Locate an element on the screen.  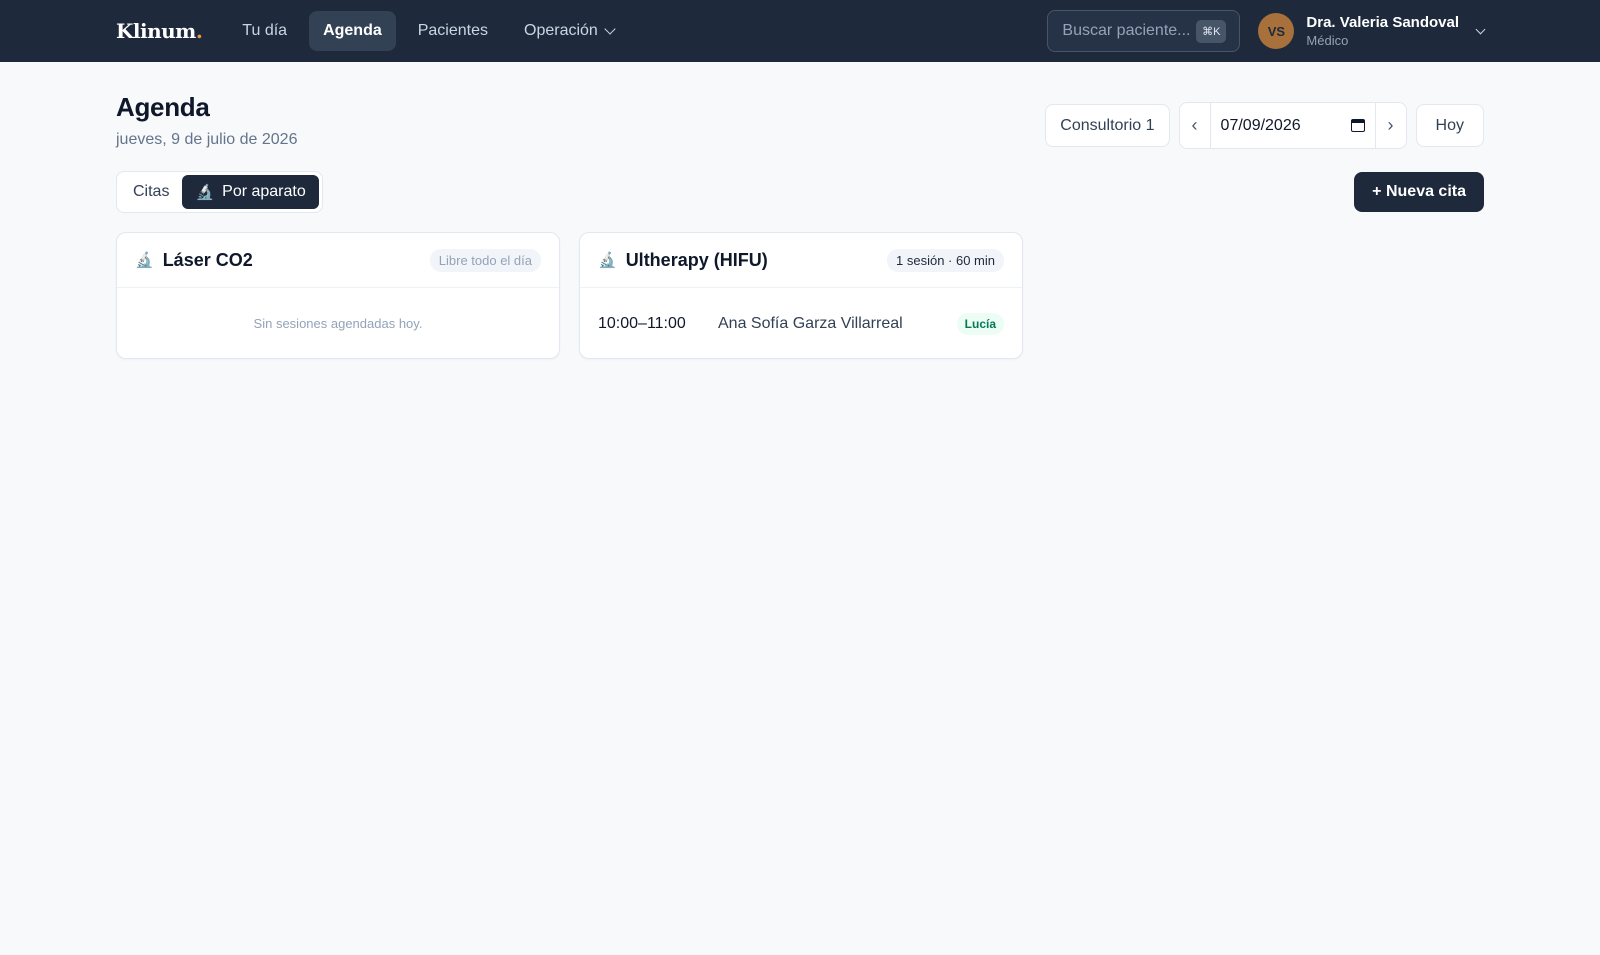
nav-link-agenda: Agenda is located at coordinates (352, 31).